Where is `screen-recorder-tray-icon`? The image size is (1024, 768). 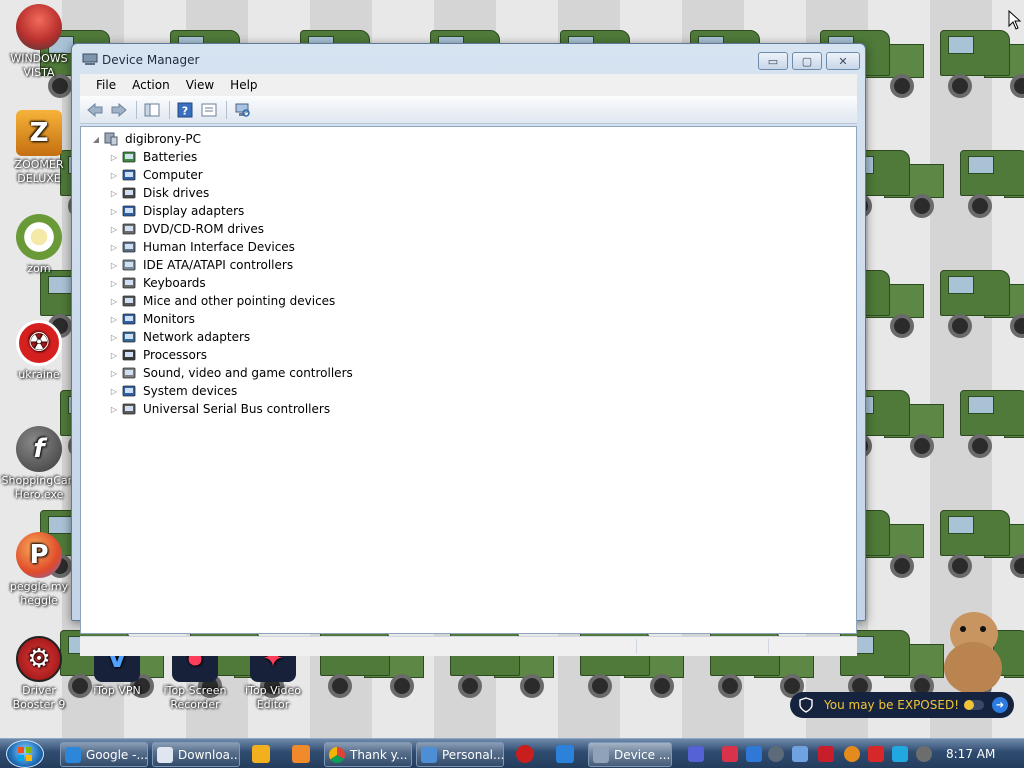 screen-recorder-tray-icon is located at coordinates (730, 754).